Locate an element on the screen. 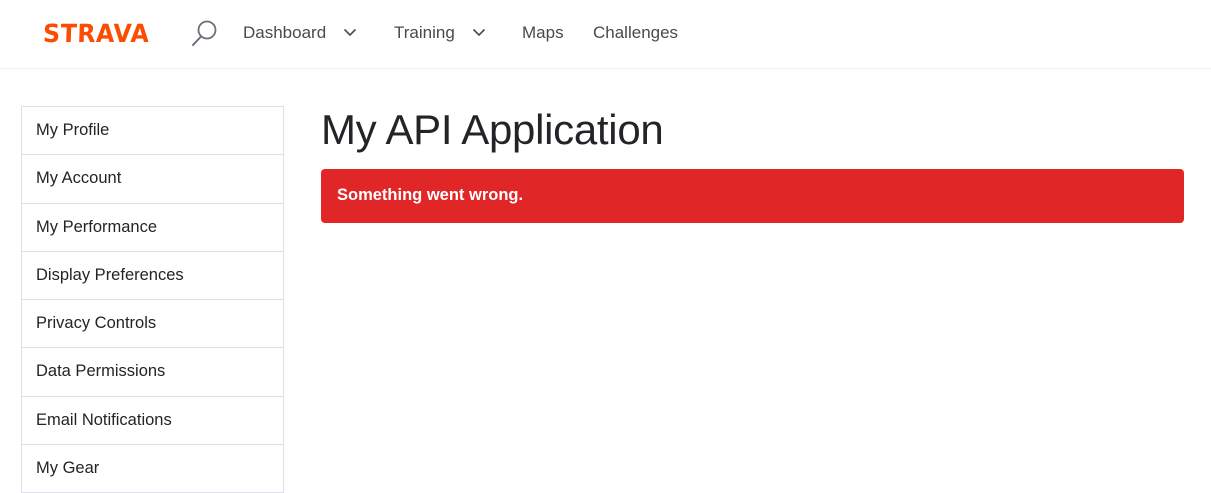  sidebar-item-my-gear: My Gear is located at coordinates (152, 469).